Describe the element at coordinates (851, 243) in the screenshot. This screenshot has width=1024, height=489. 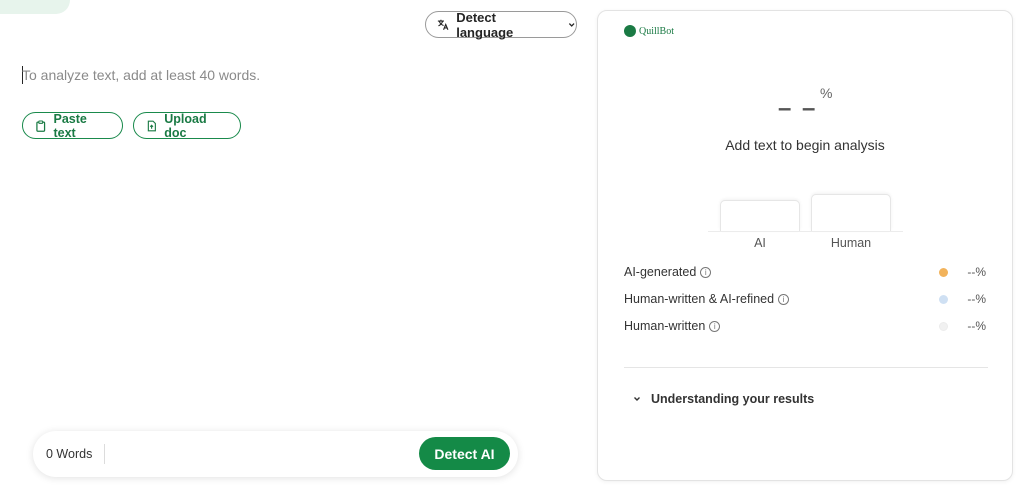
I see `human-bar-label: Human` at that location.